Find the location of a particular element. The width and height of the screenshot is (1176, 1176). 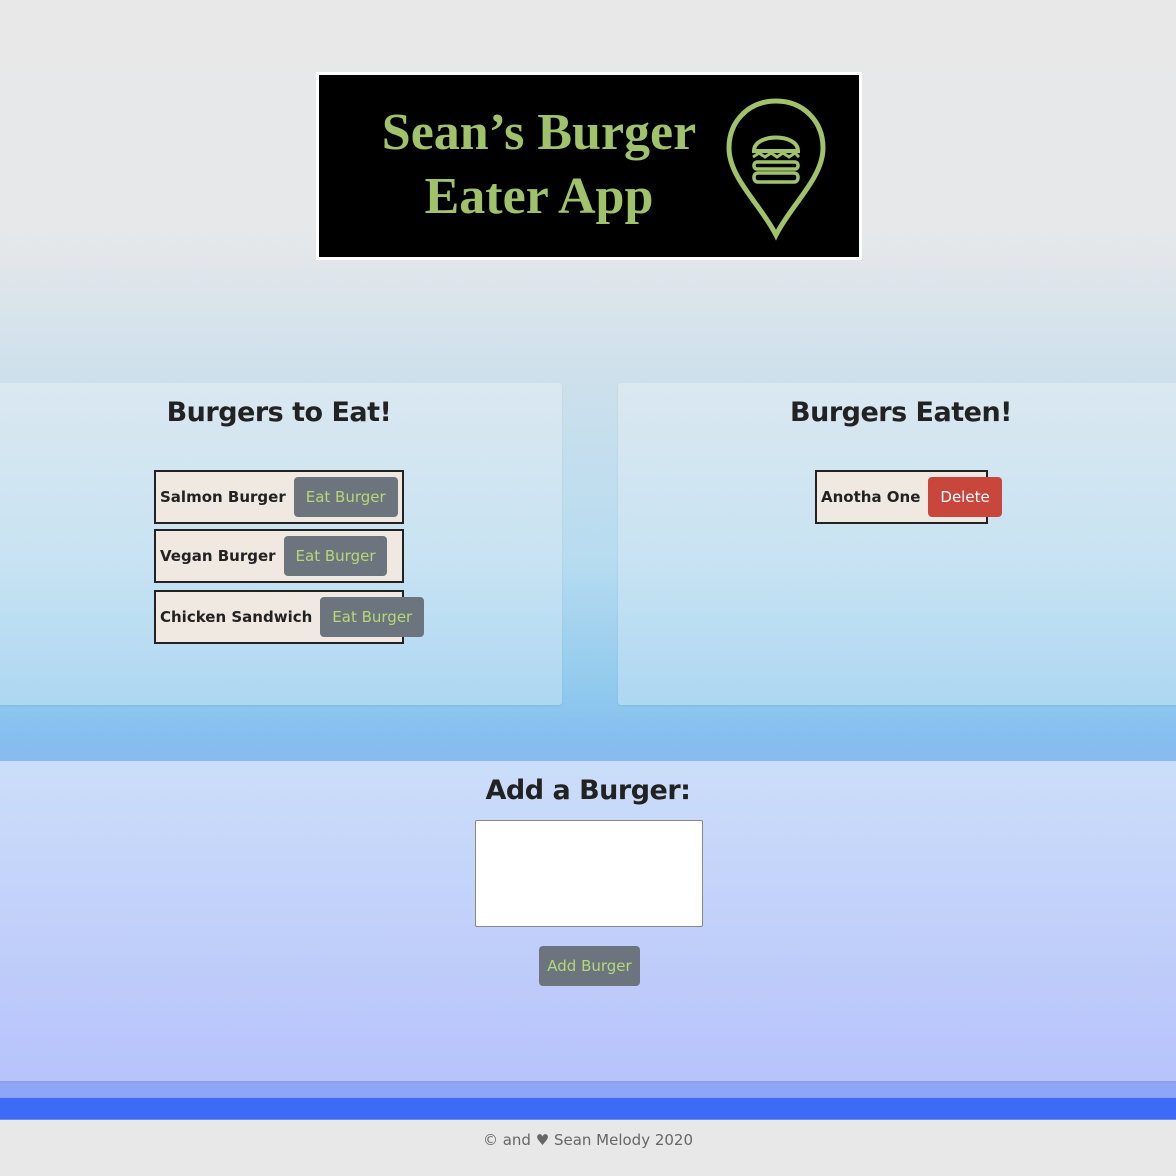

logo-title-line2: Eater App is located at coordinates (539, 196).